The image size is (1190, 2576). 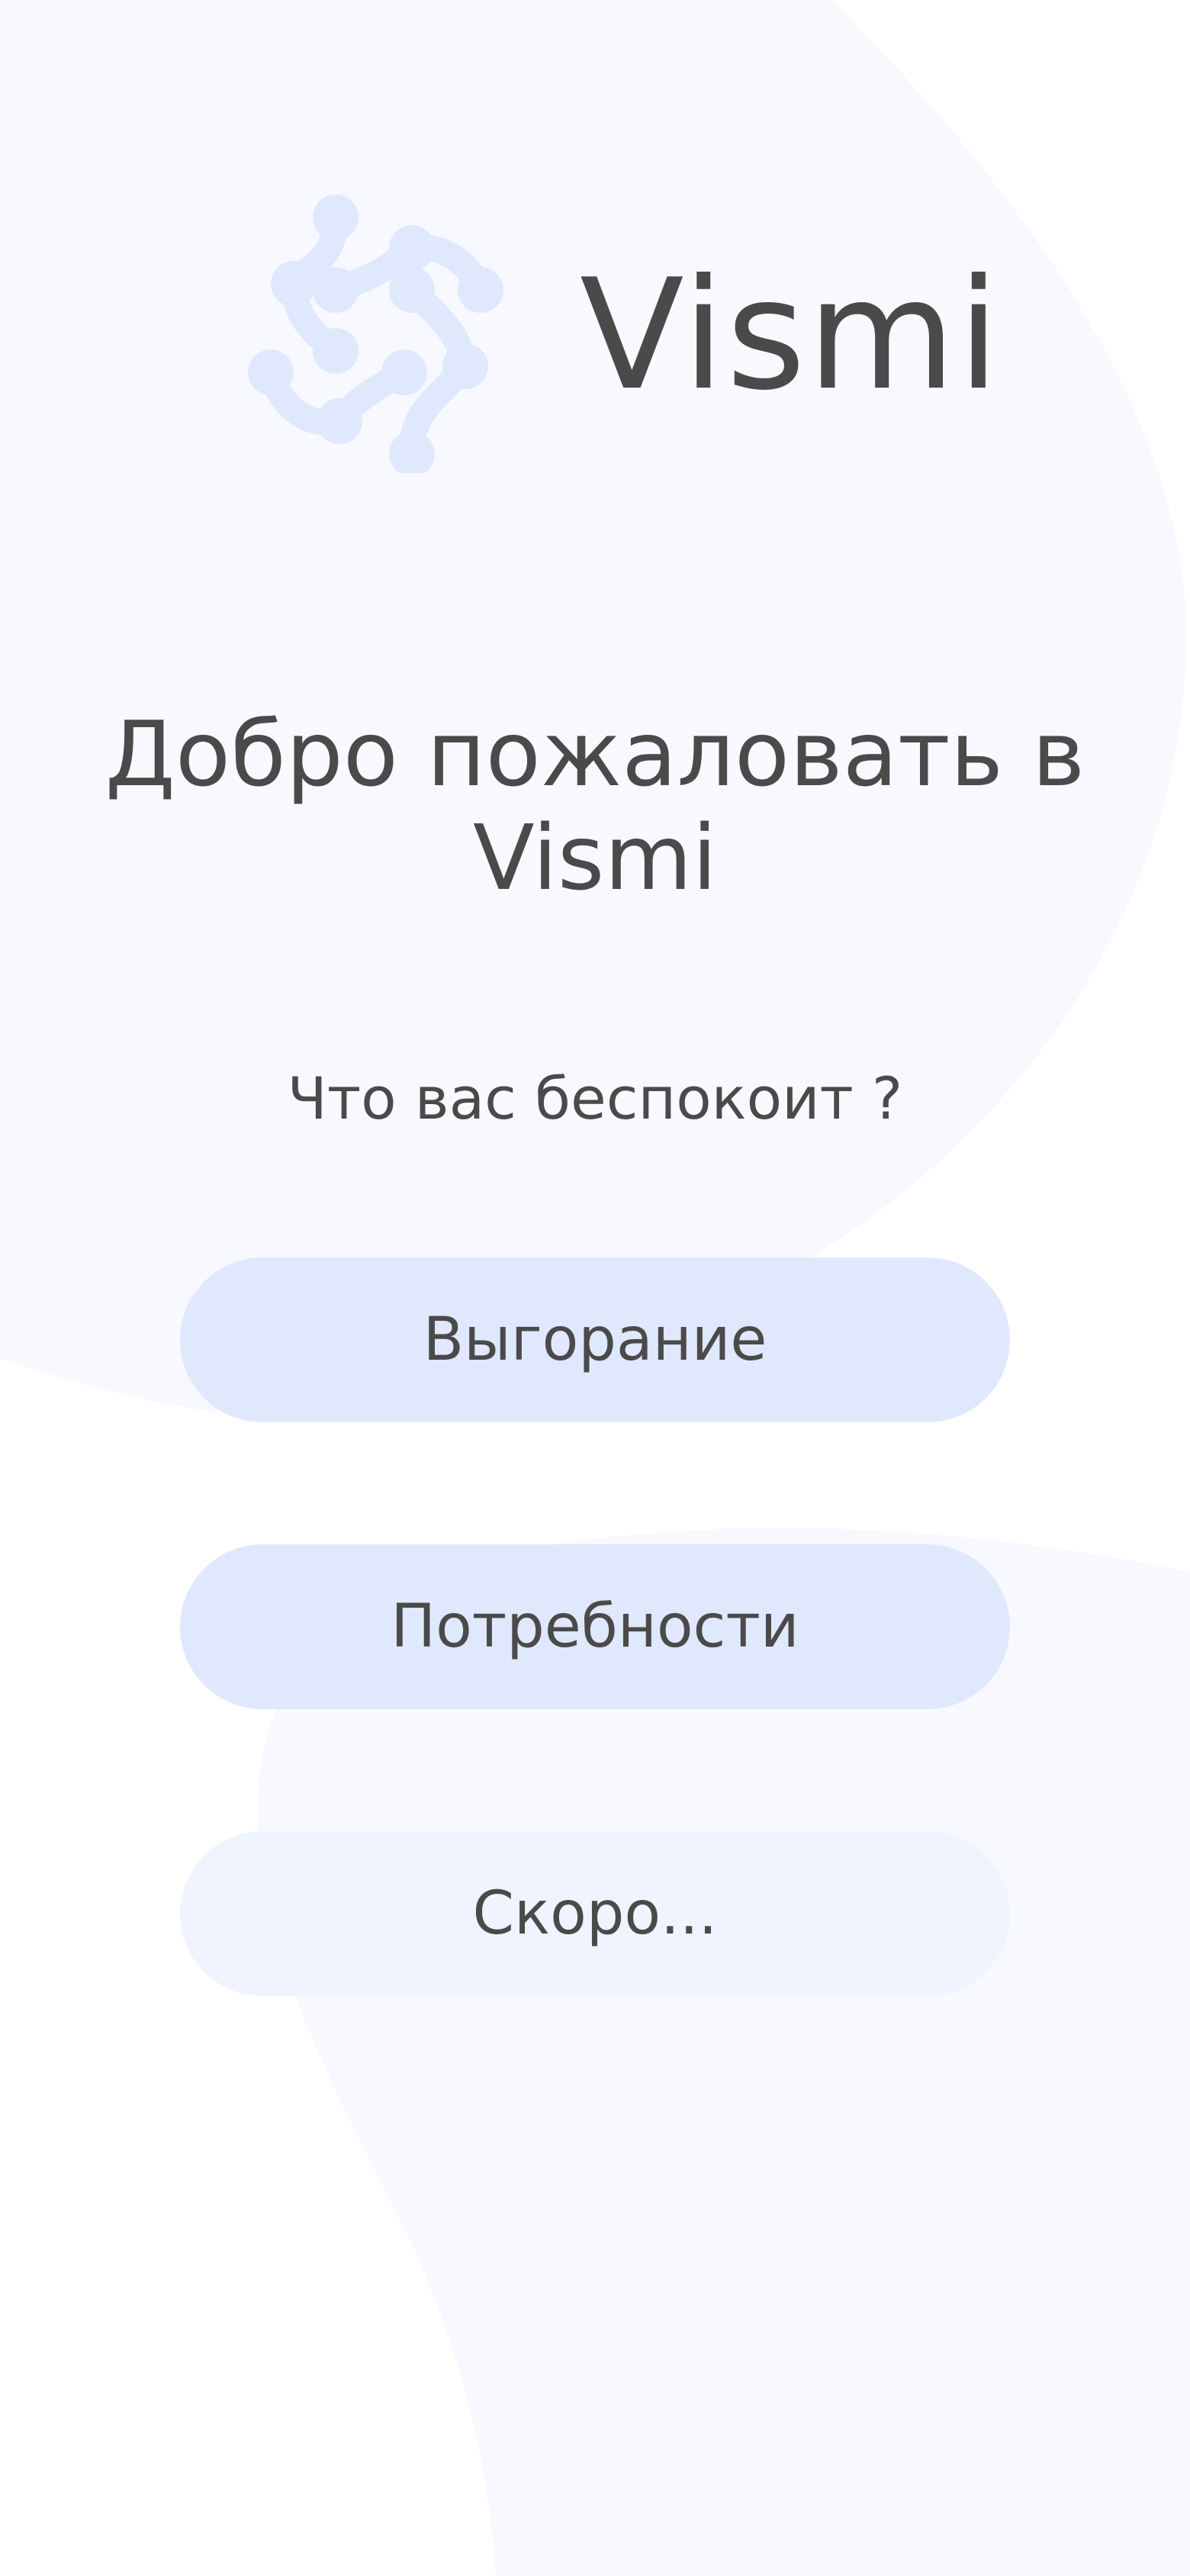 What do you see at coordinates (595, 1098) in the screenshot?
I see `concern-question: Что вас беспокоит ?` at bounding box center [595, 1098].